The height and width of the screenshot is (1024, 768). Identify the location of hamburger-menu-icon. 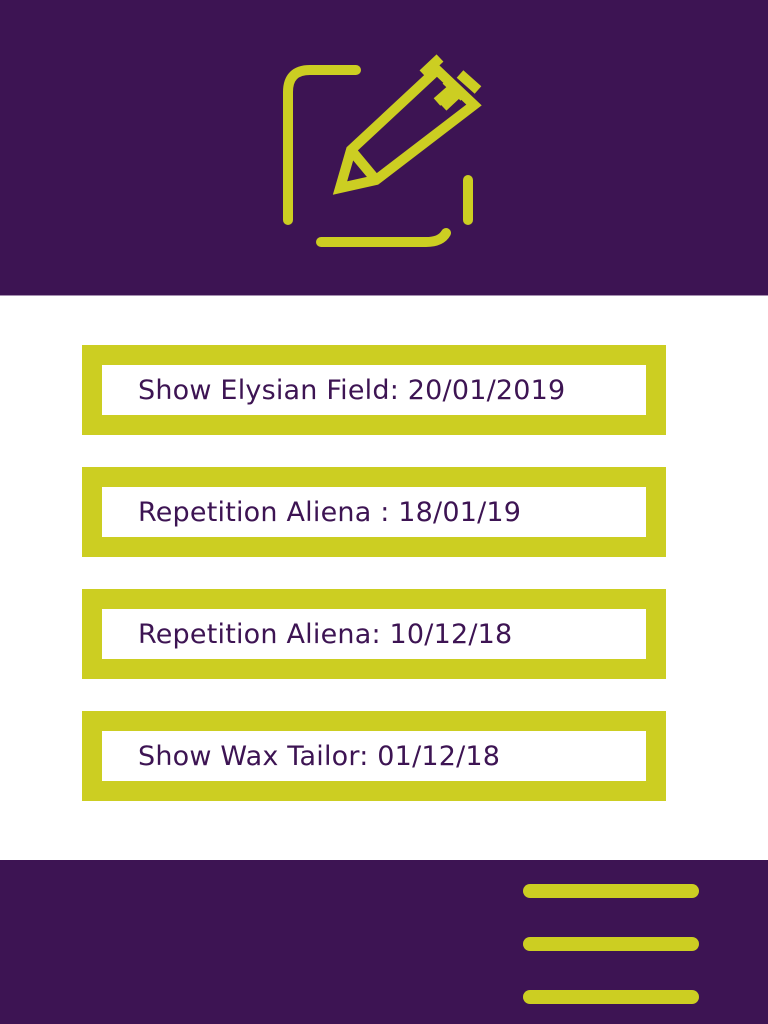
(611, 945).